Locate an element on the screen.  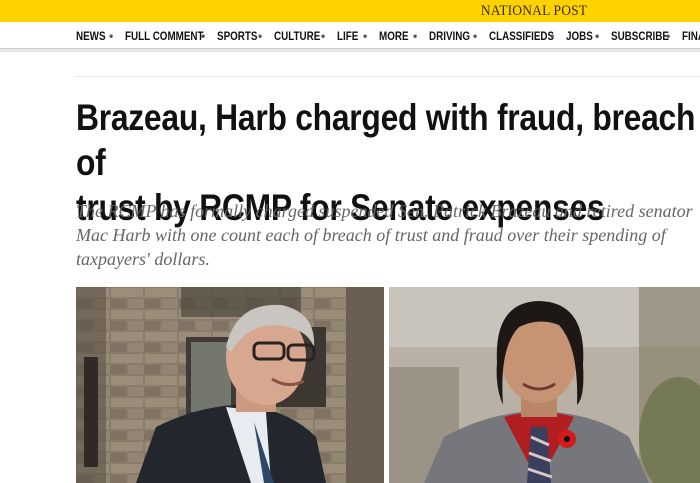
site-logo: NATIONAL POST is located at coordinates (534, 11).